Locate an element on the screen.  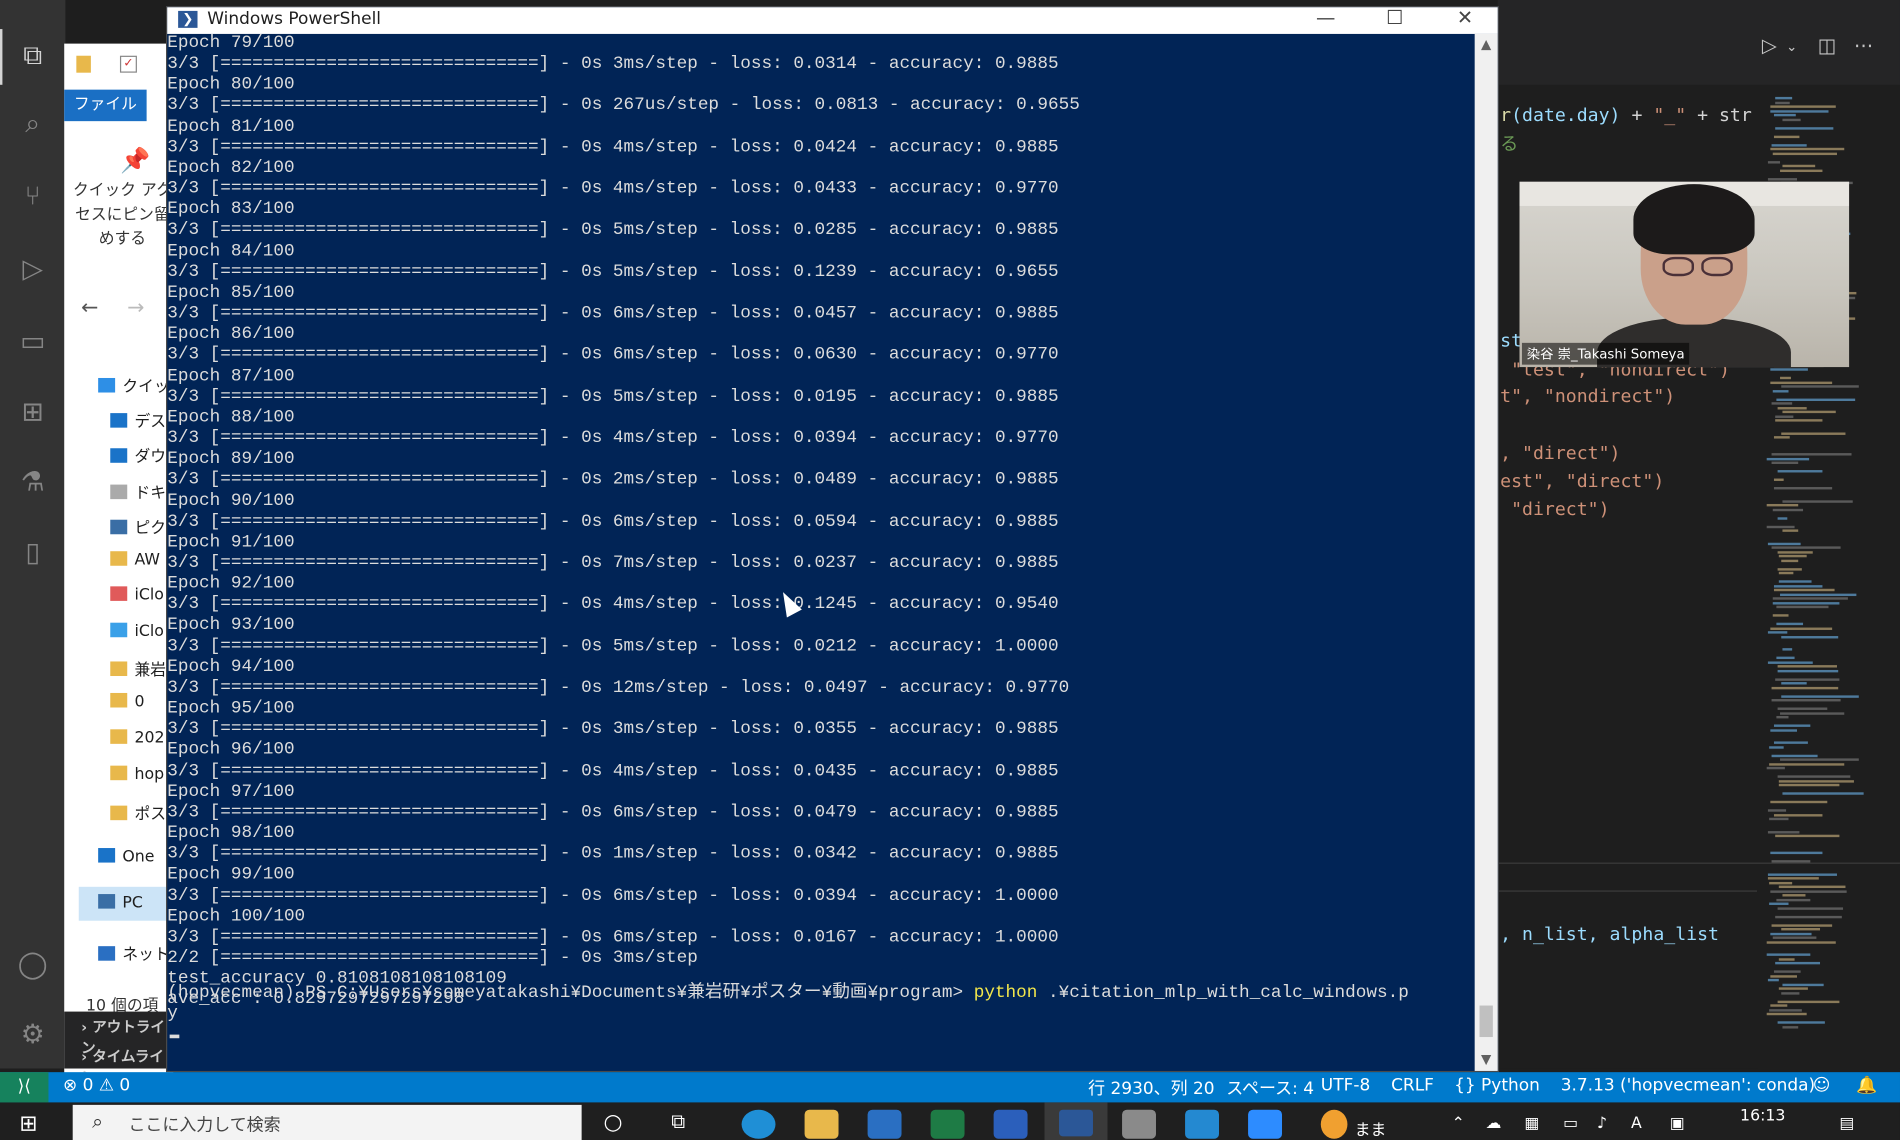
keyboard-icon: ▣ is located at coordinates (1677, 1124).